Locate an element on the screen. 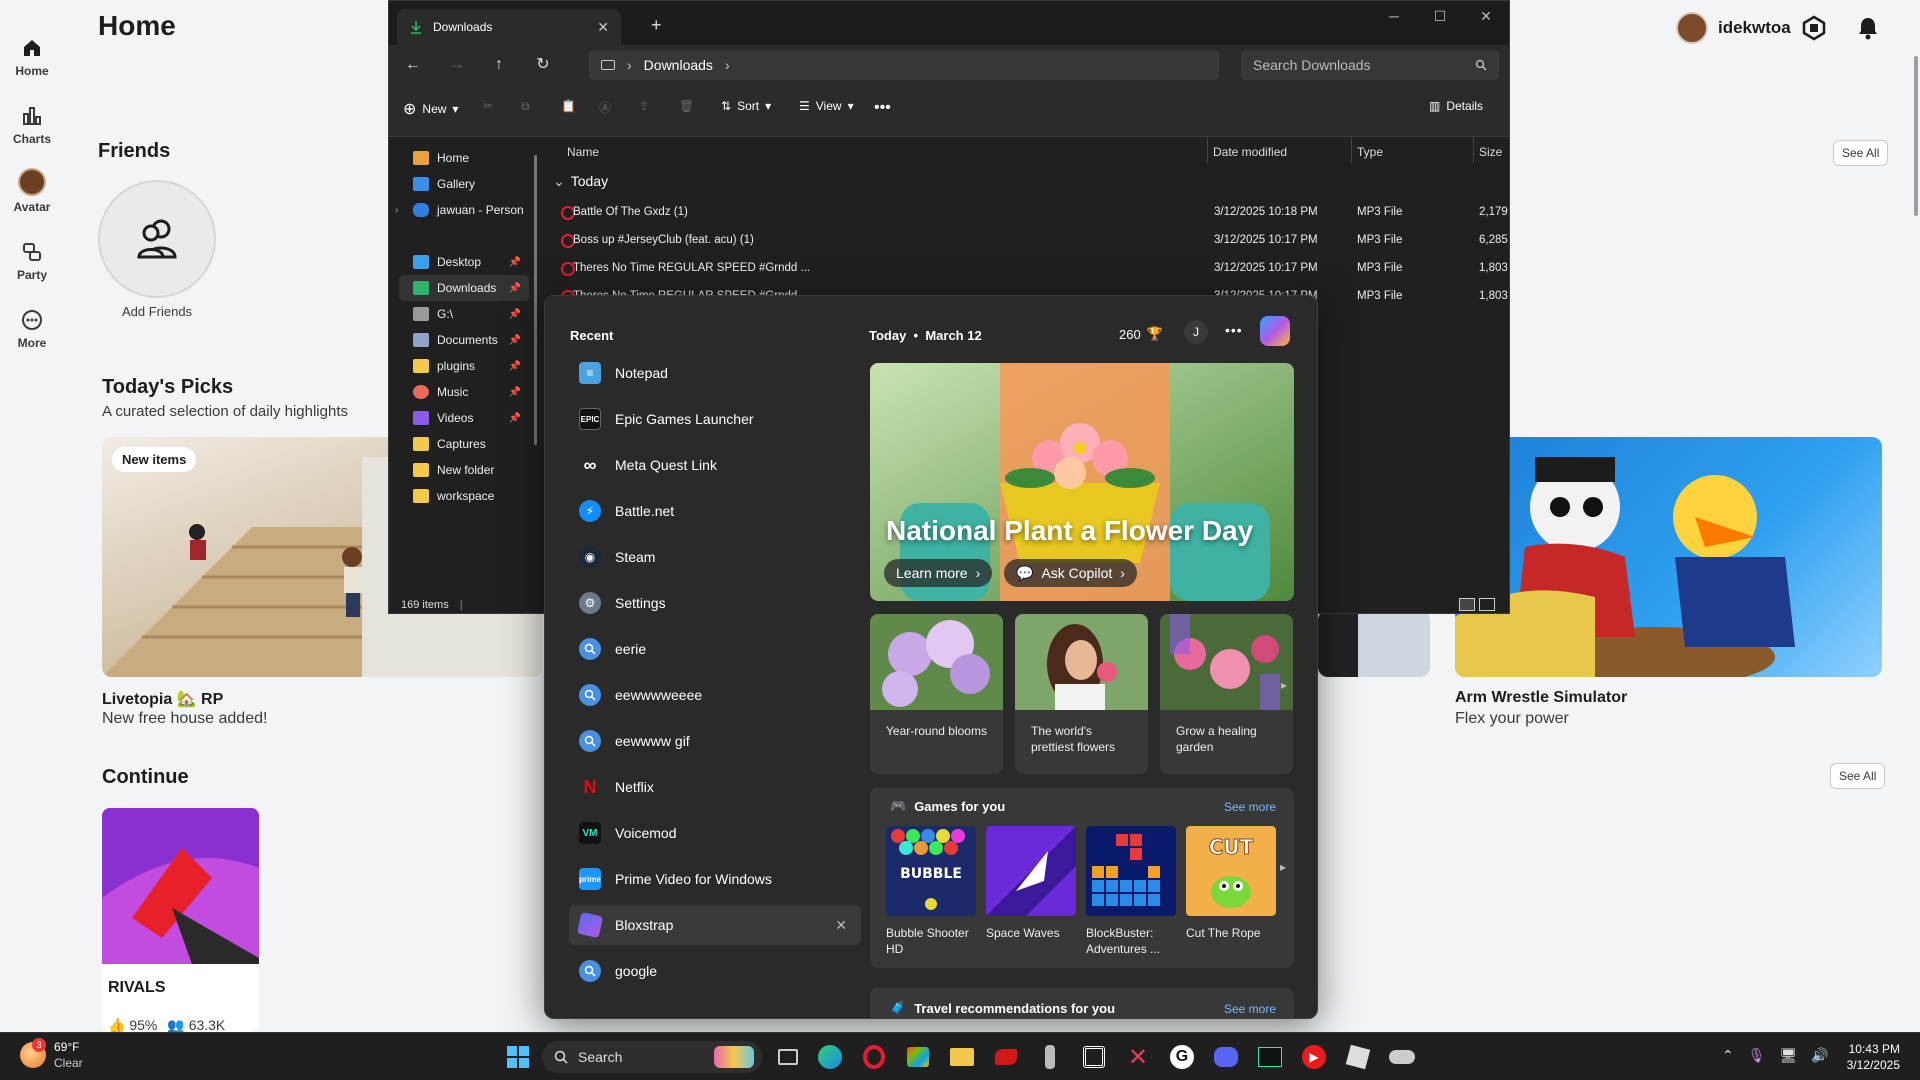  sidebar-item-workspace: workspace is located at coordinates (464, 496).